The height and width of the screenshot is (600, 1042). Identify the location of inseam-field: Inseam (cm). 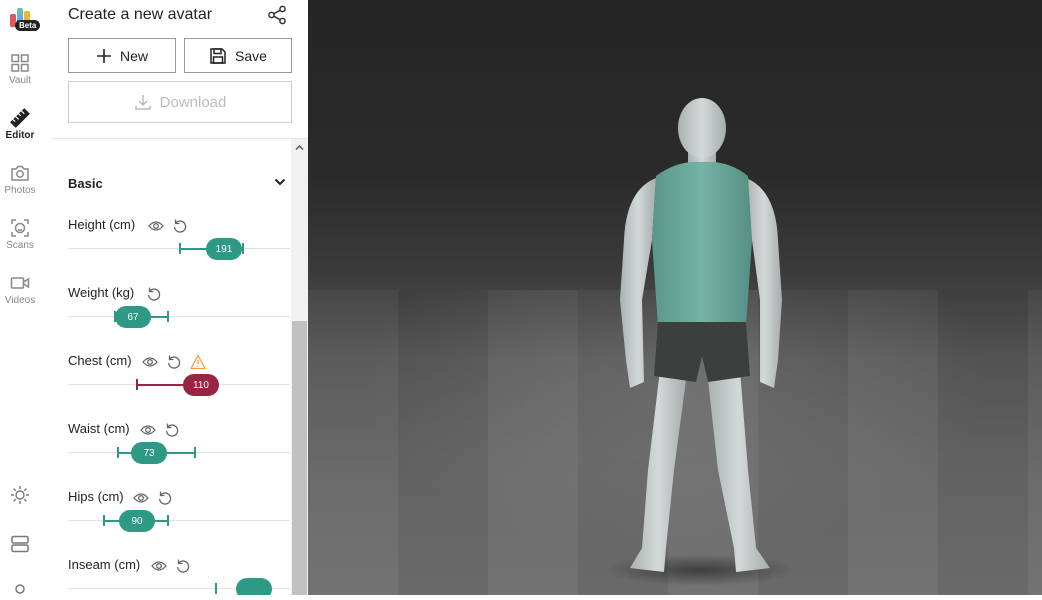
(179, 576).